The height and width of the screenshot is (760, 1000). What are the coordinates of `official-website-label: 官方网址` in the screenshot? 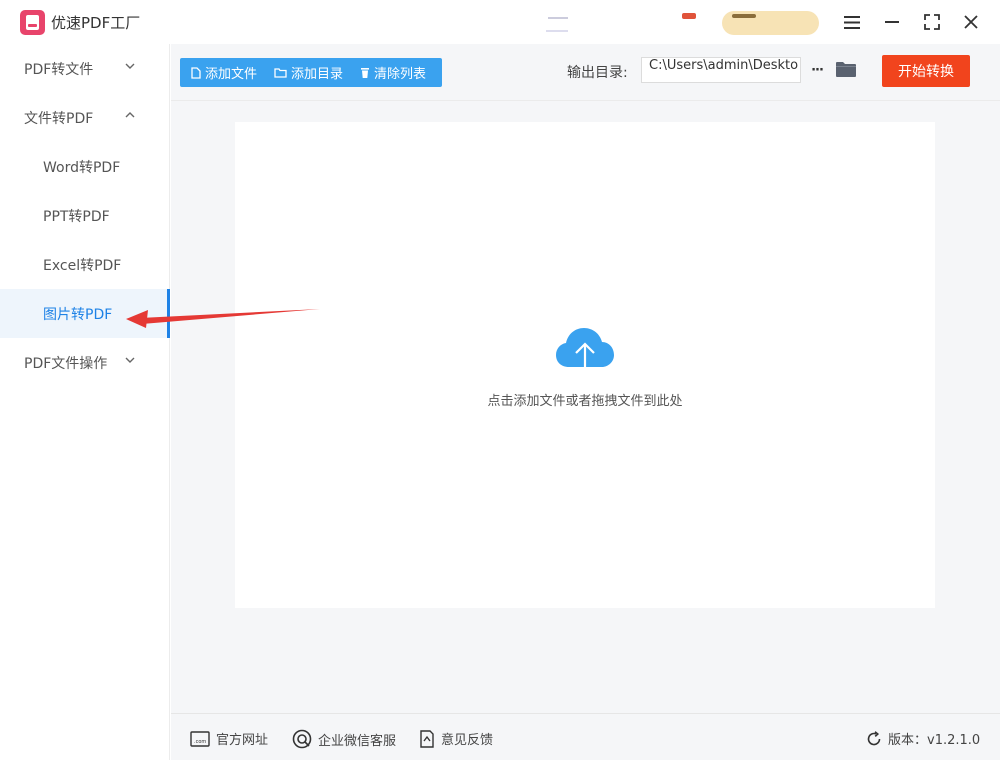 It's located at (242, 740).